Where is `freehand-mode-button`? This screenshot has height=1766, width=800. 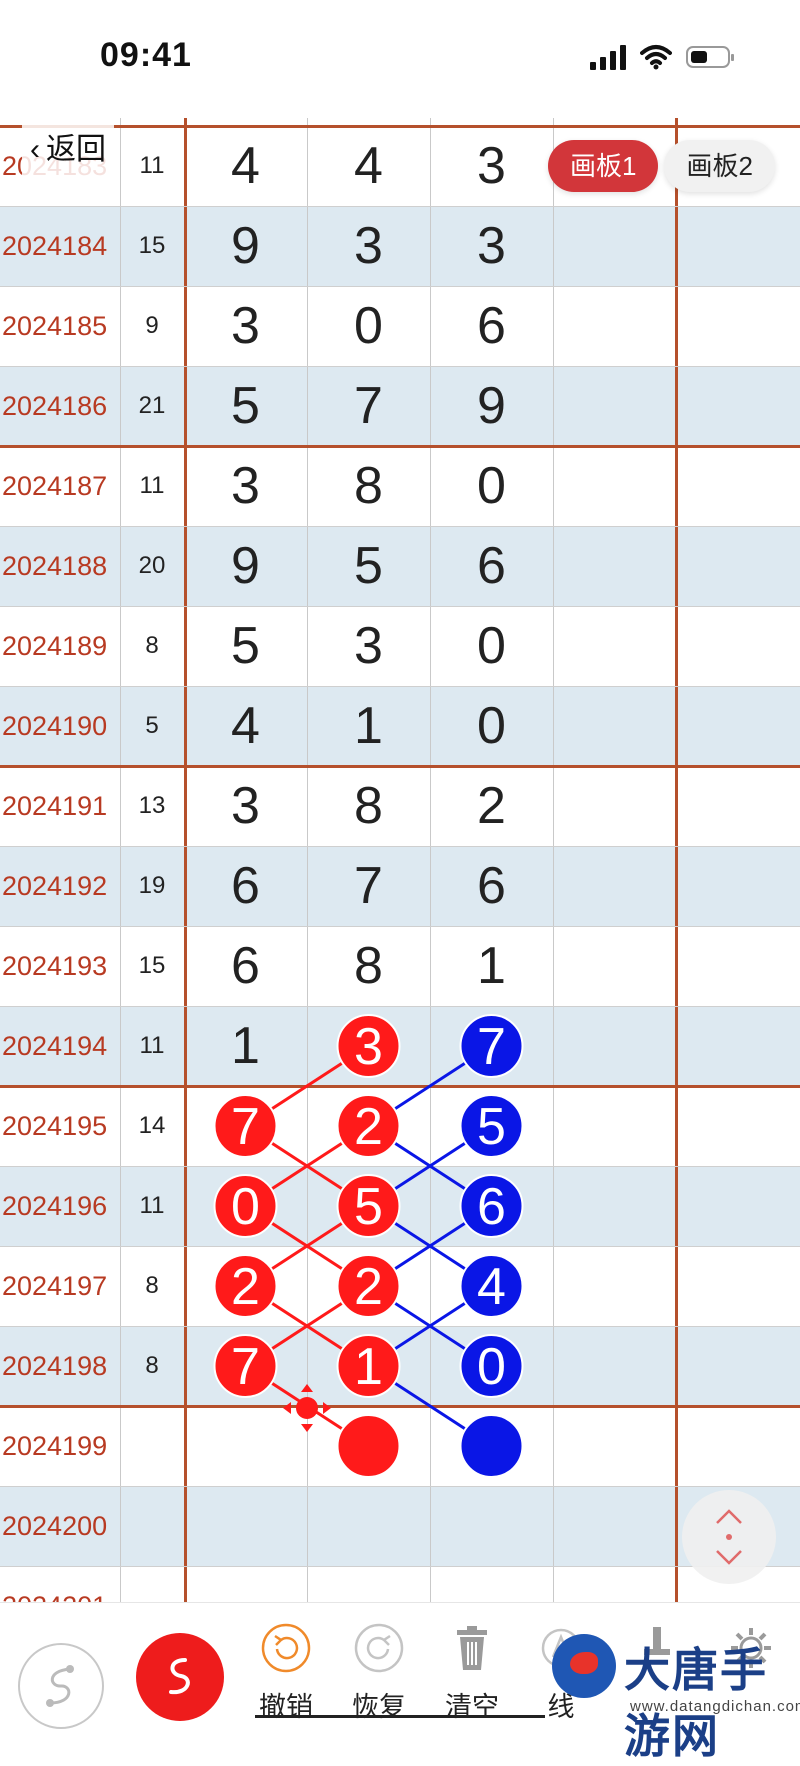
freehand-mode-button is located at coordinates (61, 1686).